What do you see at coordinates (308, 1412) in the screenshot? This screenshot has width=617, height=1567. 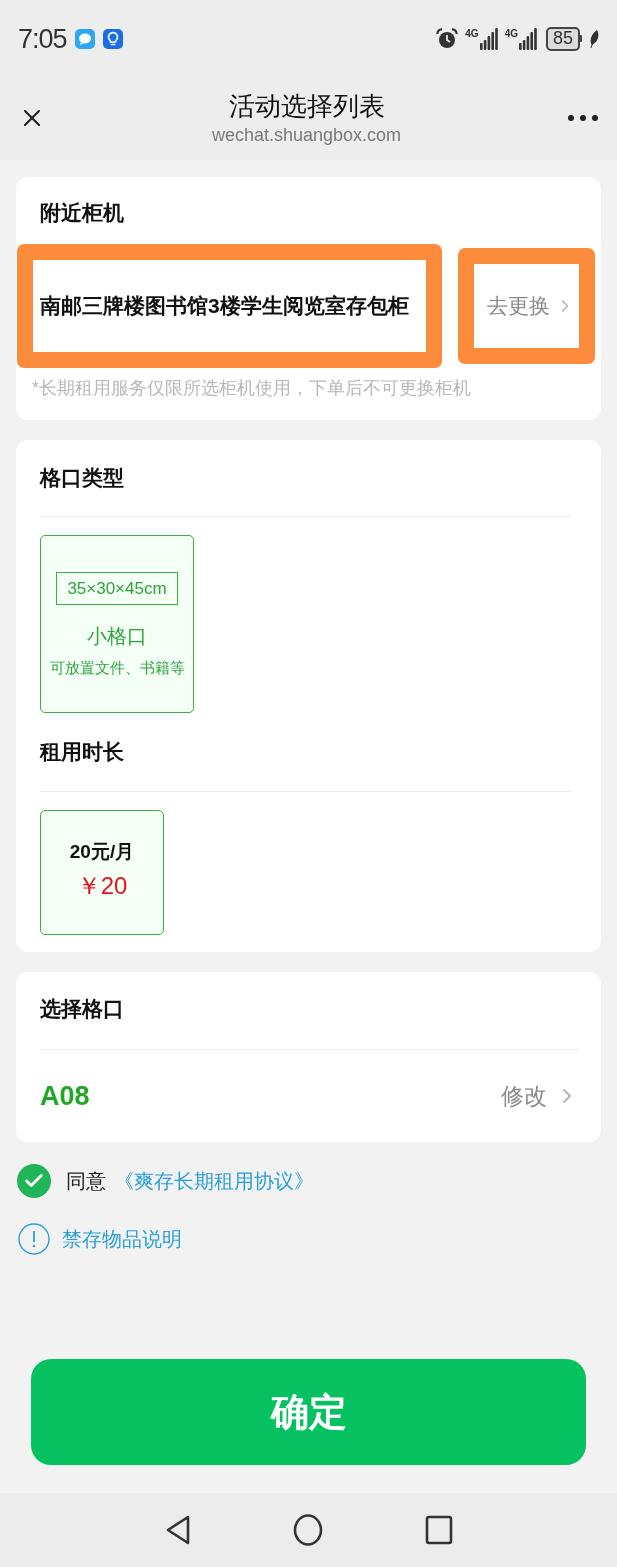 I see `confirm-button: 确定` at bounding box center [308, 1412].